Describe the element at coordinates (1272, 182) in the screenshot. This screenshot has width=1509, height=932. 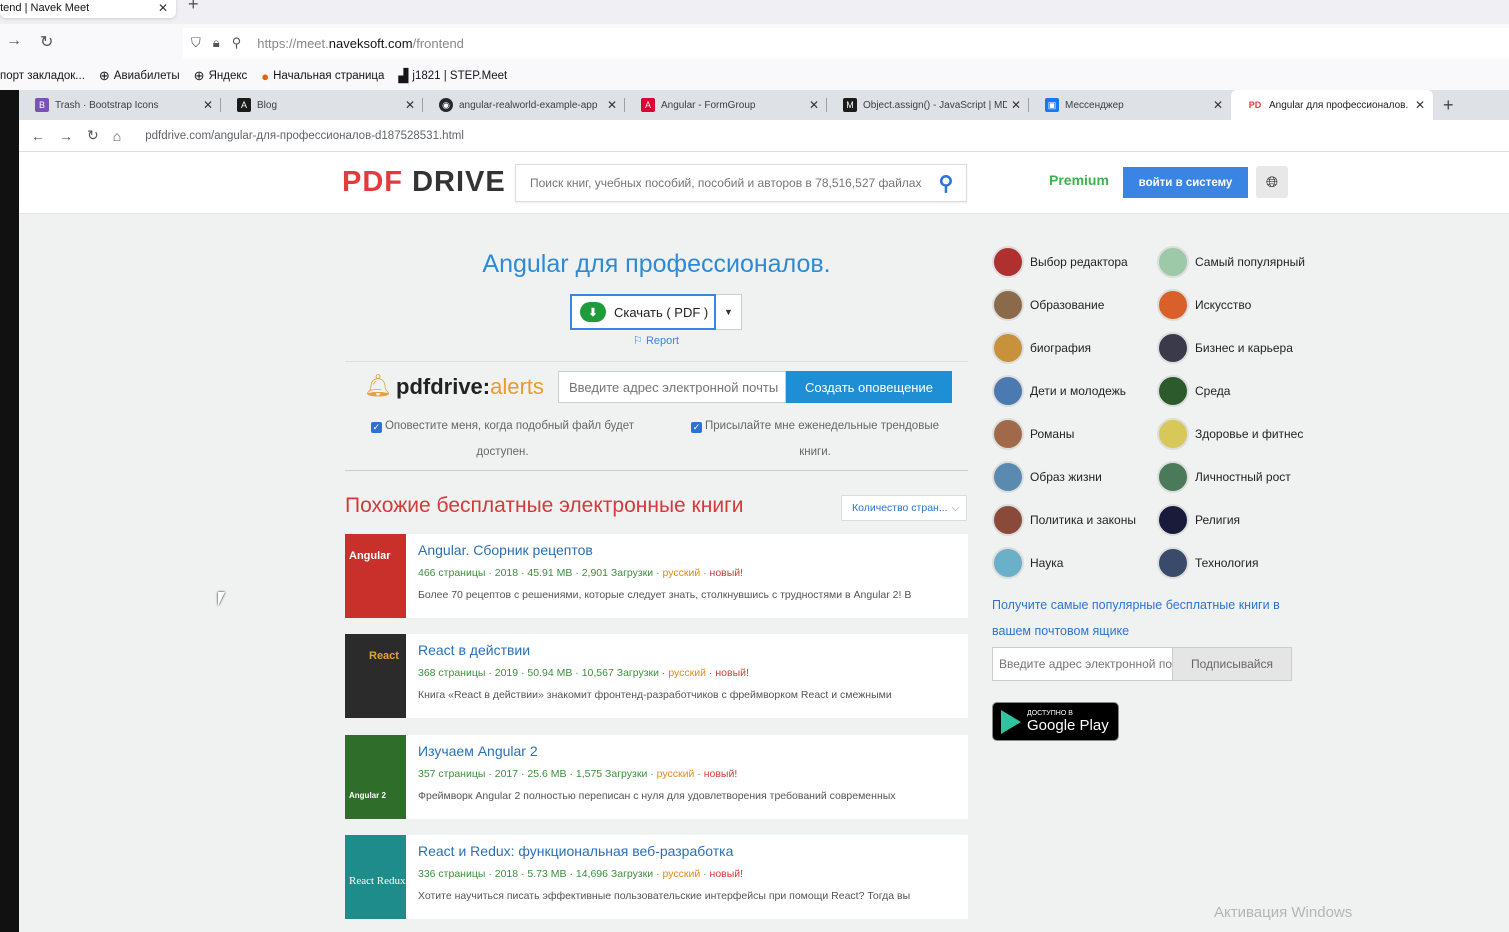
I see `globe-icon: 🌐︎` at that location.